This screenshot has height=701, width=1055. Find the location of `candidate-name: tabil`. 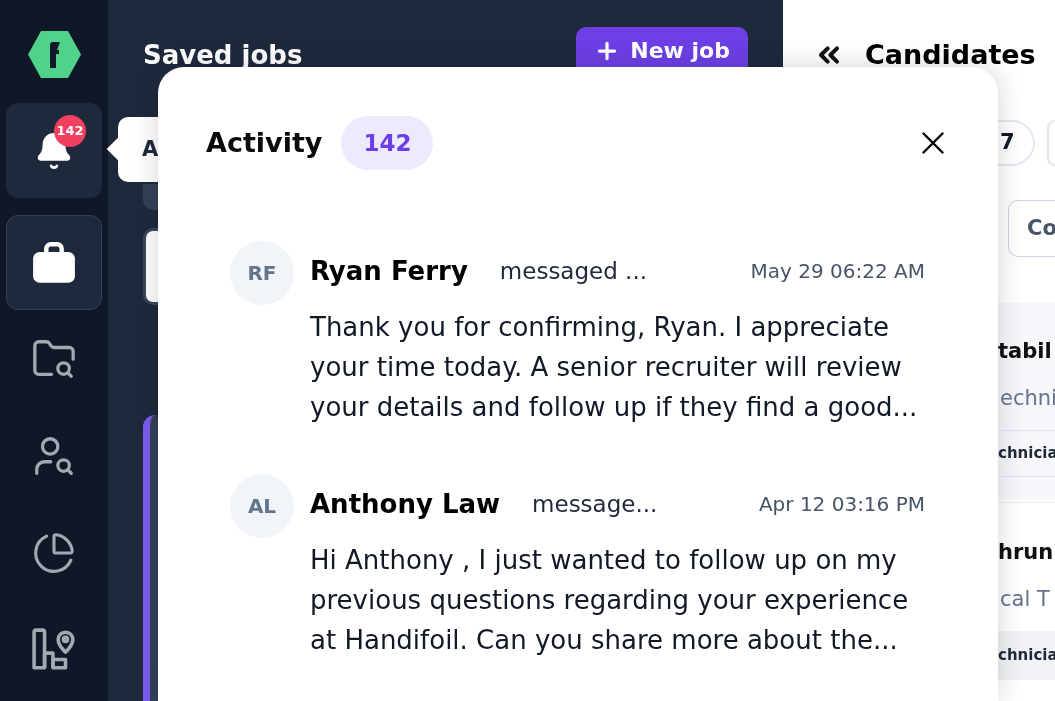

candidate-name: tabil is located at coordinates (1025, 351).